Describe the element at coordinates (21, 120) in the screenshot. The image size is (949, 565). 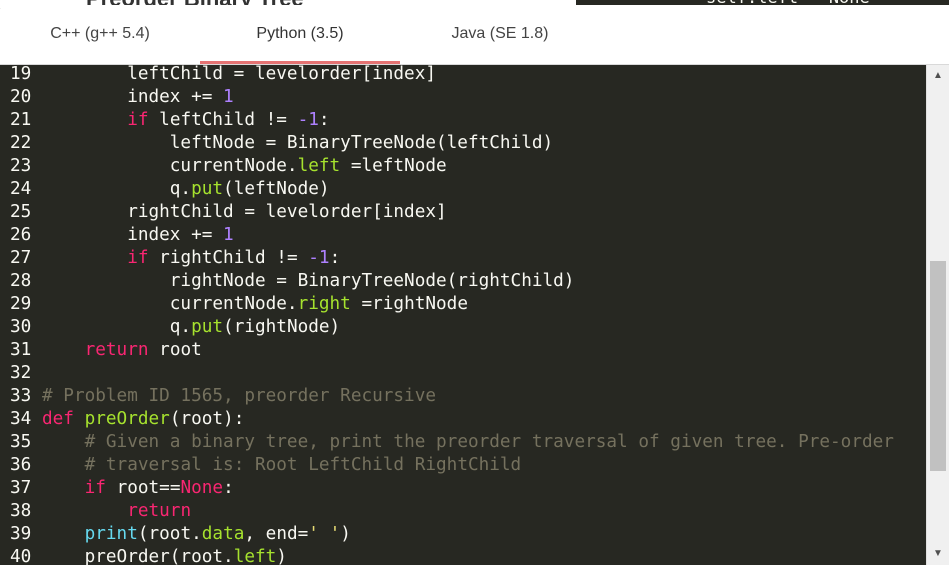
I see `line-number: 21` at that location.